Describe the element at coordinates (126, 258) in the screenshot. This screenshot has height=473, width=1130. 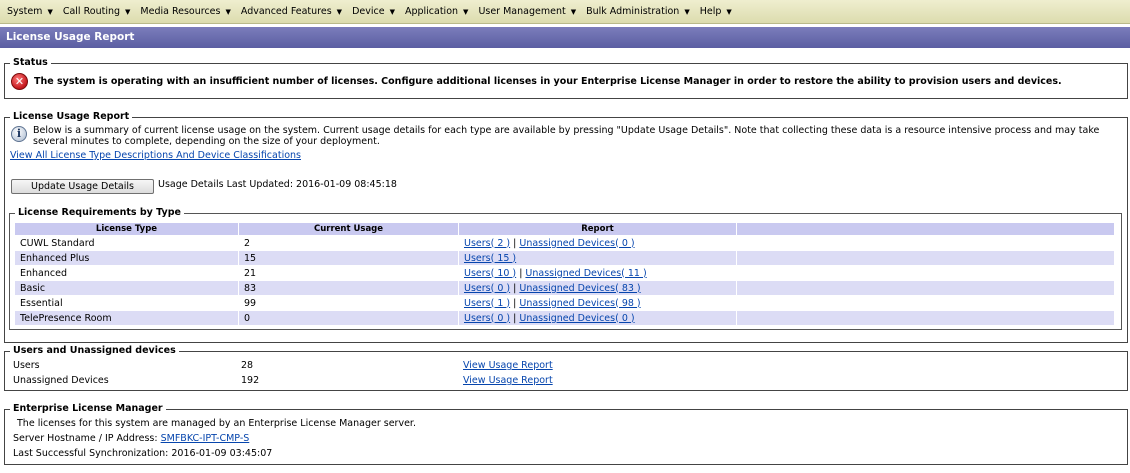
I see `license-type-cell: Enhanced Plus` at that location.